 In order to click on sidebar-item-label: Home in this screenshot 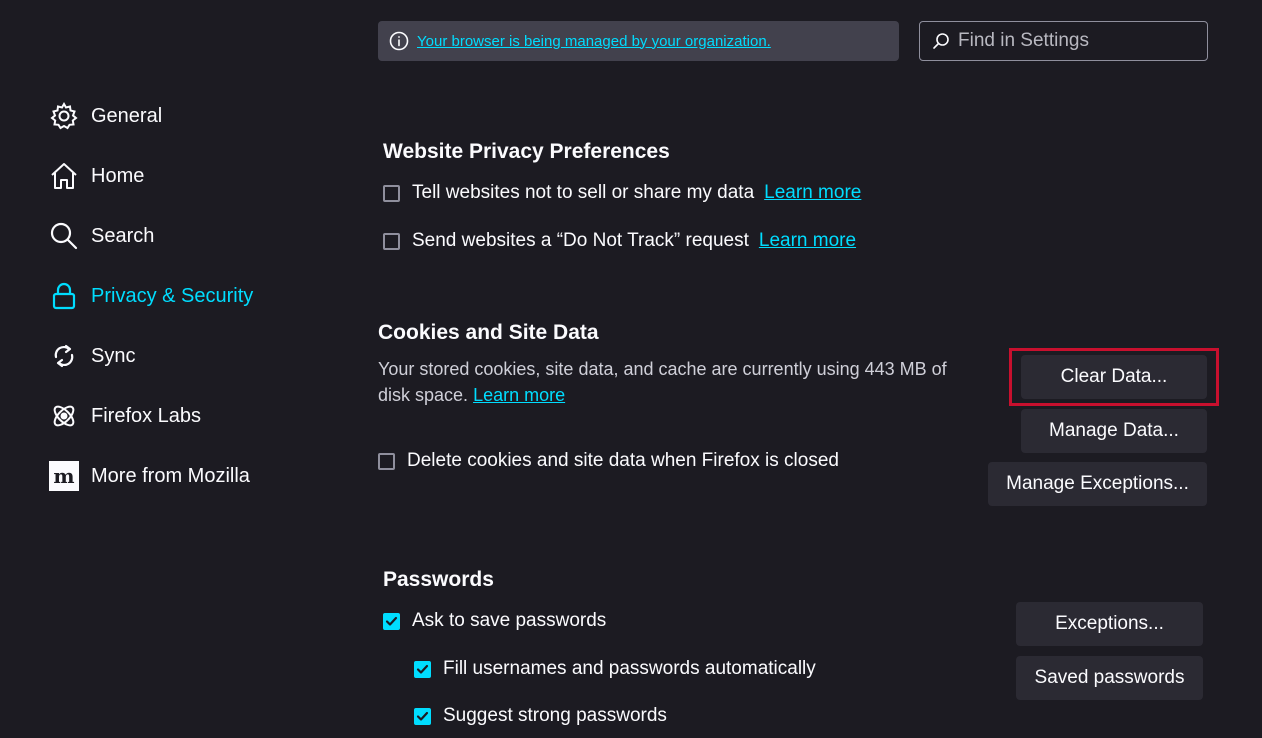, I will do `click(118, 175)`.